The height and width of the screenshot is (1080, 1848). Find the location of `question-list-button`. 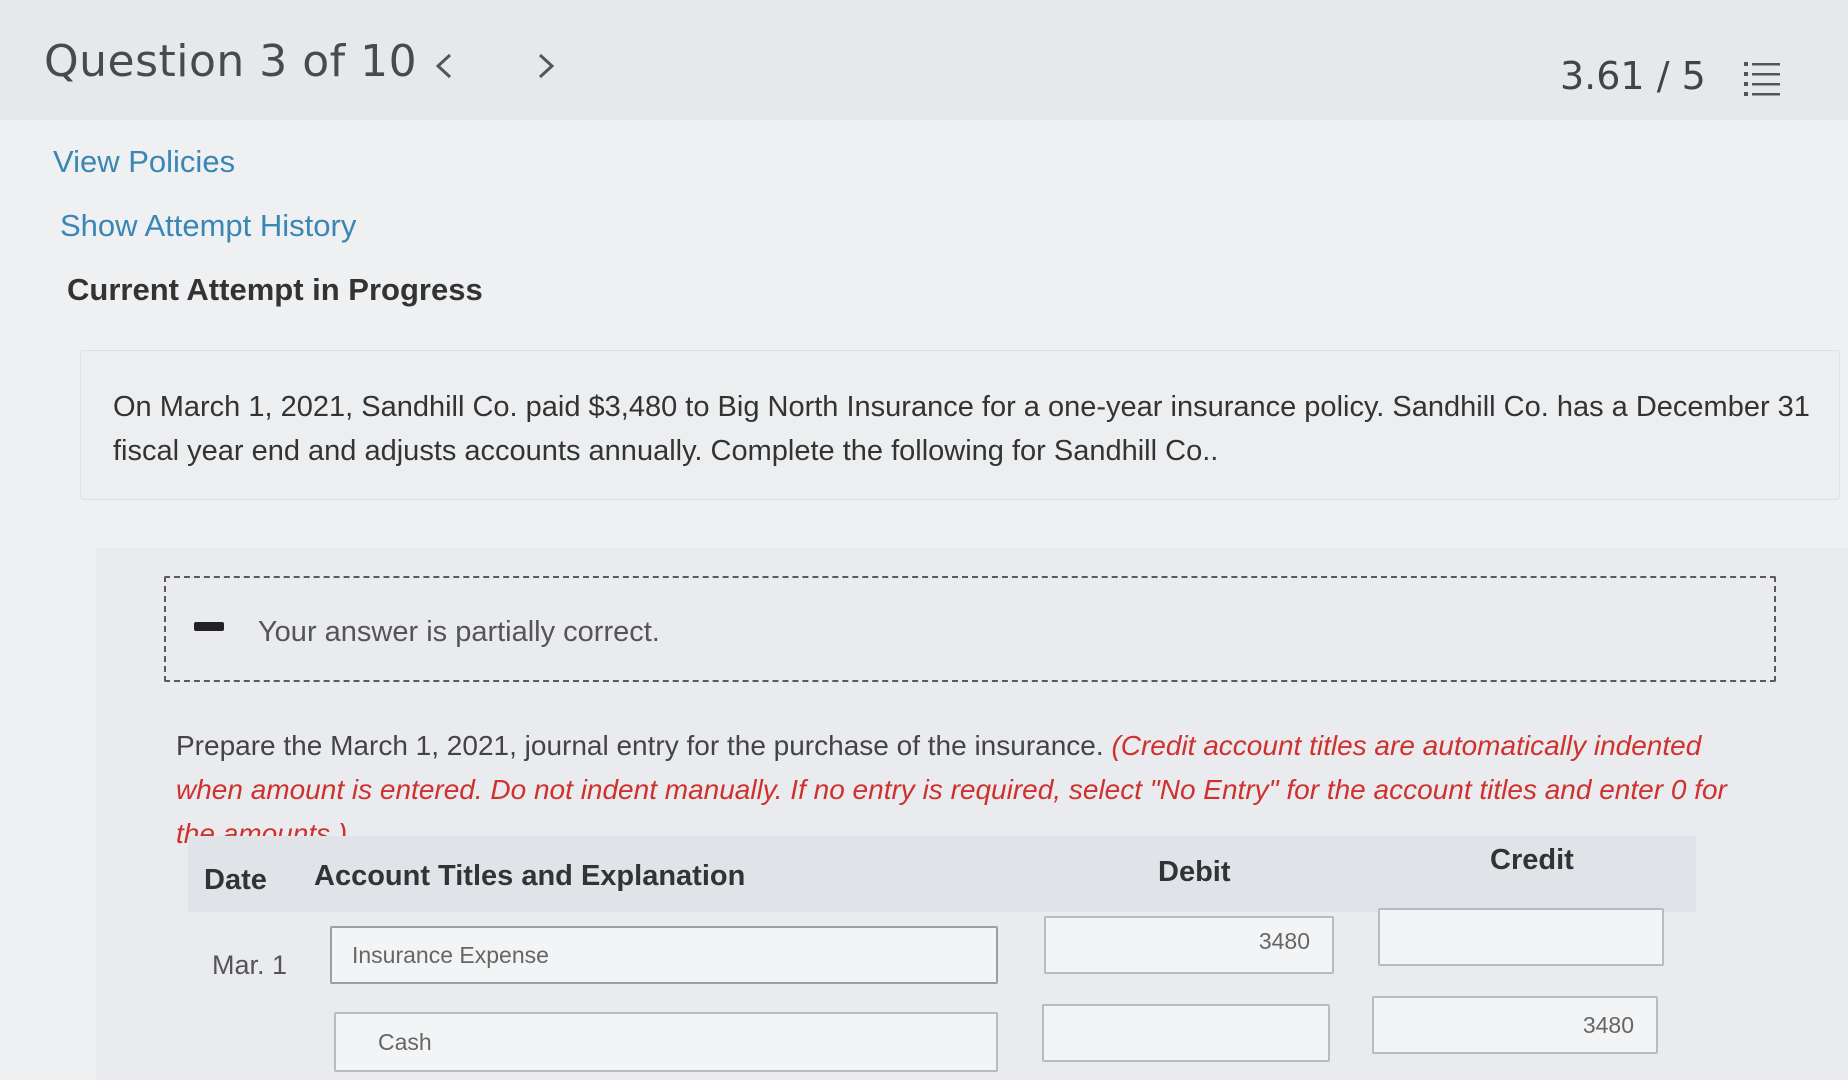

question-list-button is located at coordinates (1762, 78).